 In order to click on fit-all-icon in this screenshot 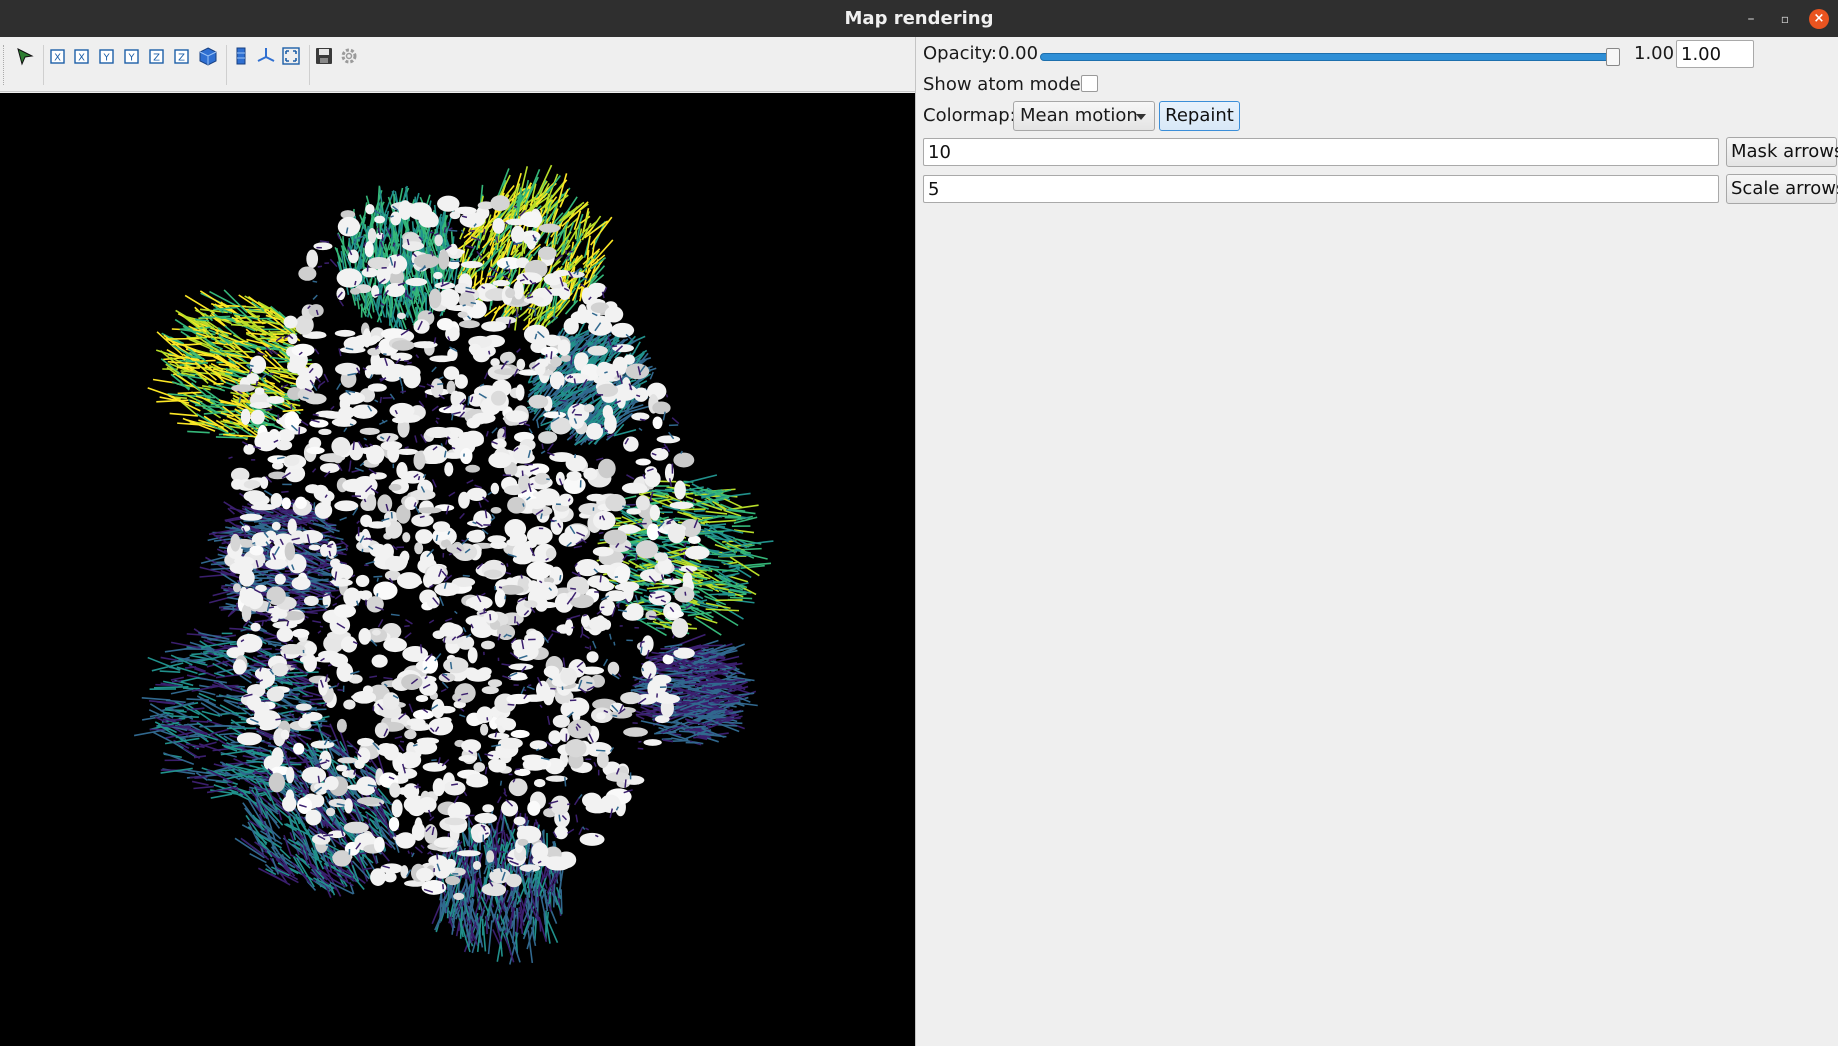, I will do `click(291, 56)`.